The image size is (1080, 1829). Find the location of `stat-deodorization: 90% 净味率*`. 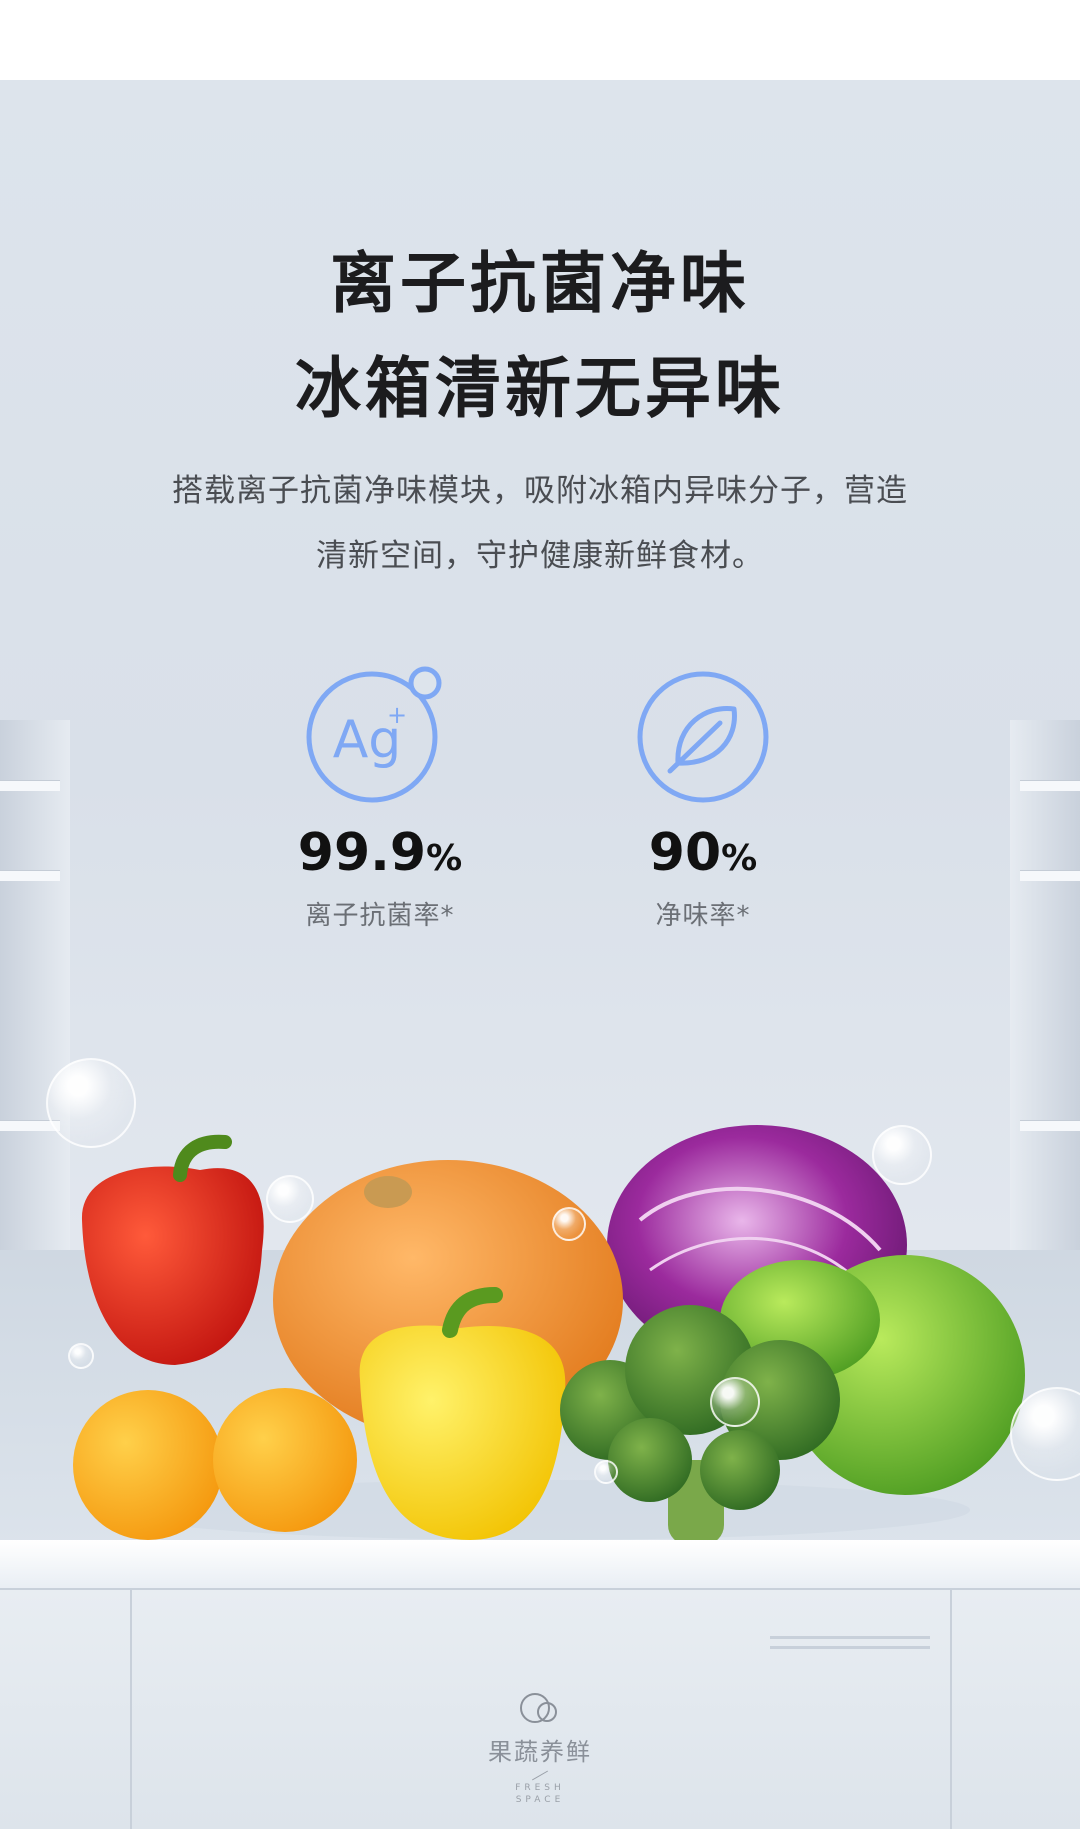

stat-deodorization: 90% 净味率* is located at coordinates (703, 798).